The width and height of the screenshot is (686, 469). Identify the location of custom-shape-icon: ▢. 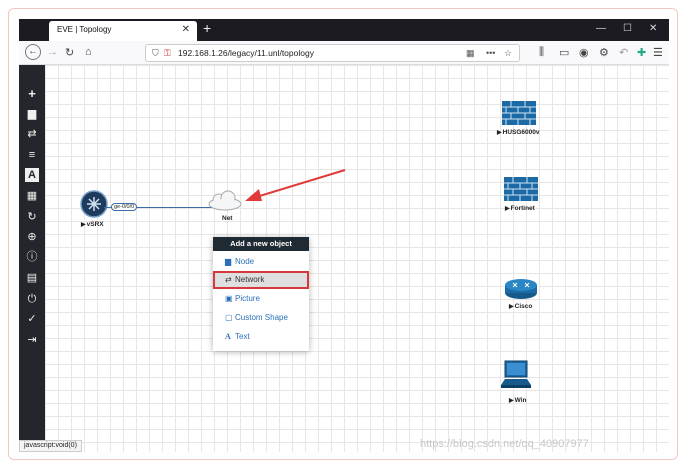
(229, 317).